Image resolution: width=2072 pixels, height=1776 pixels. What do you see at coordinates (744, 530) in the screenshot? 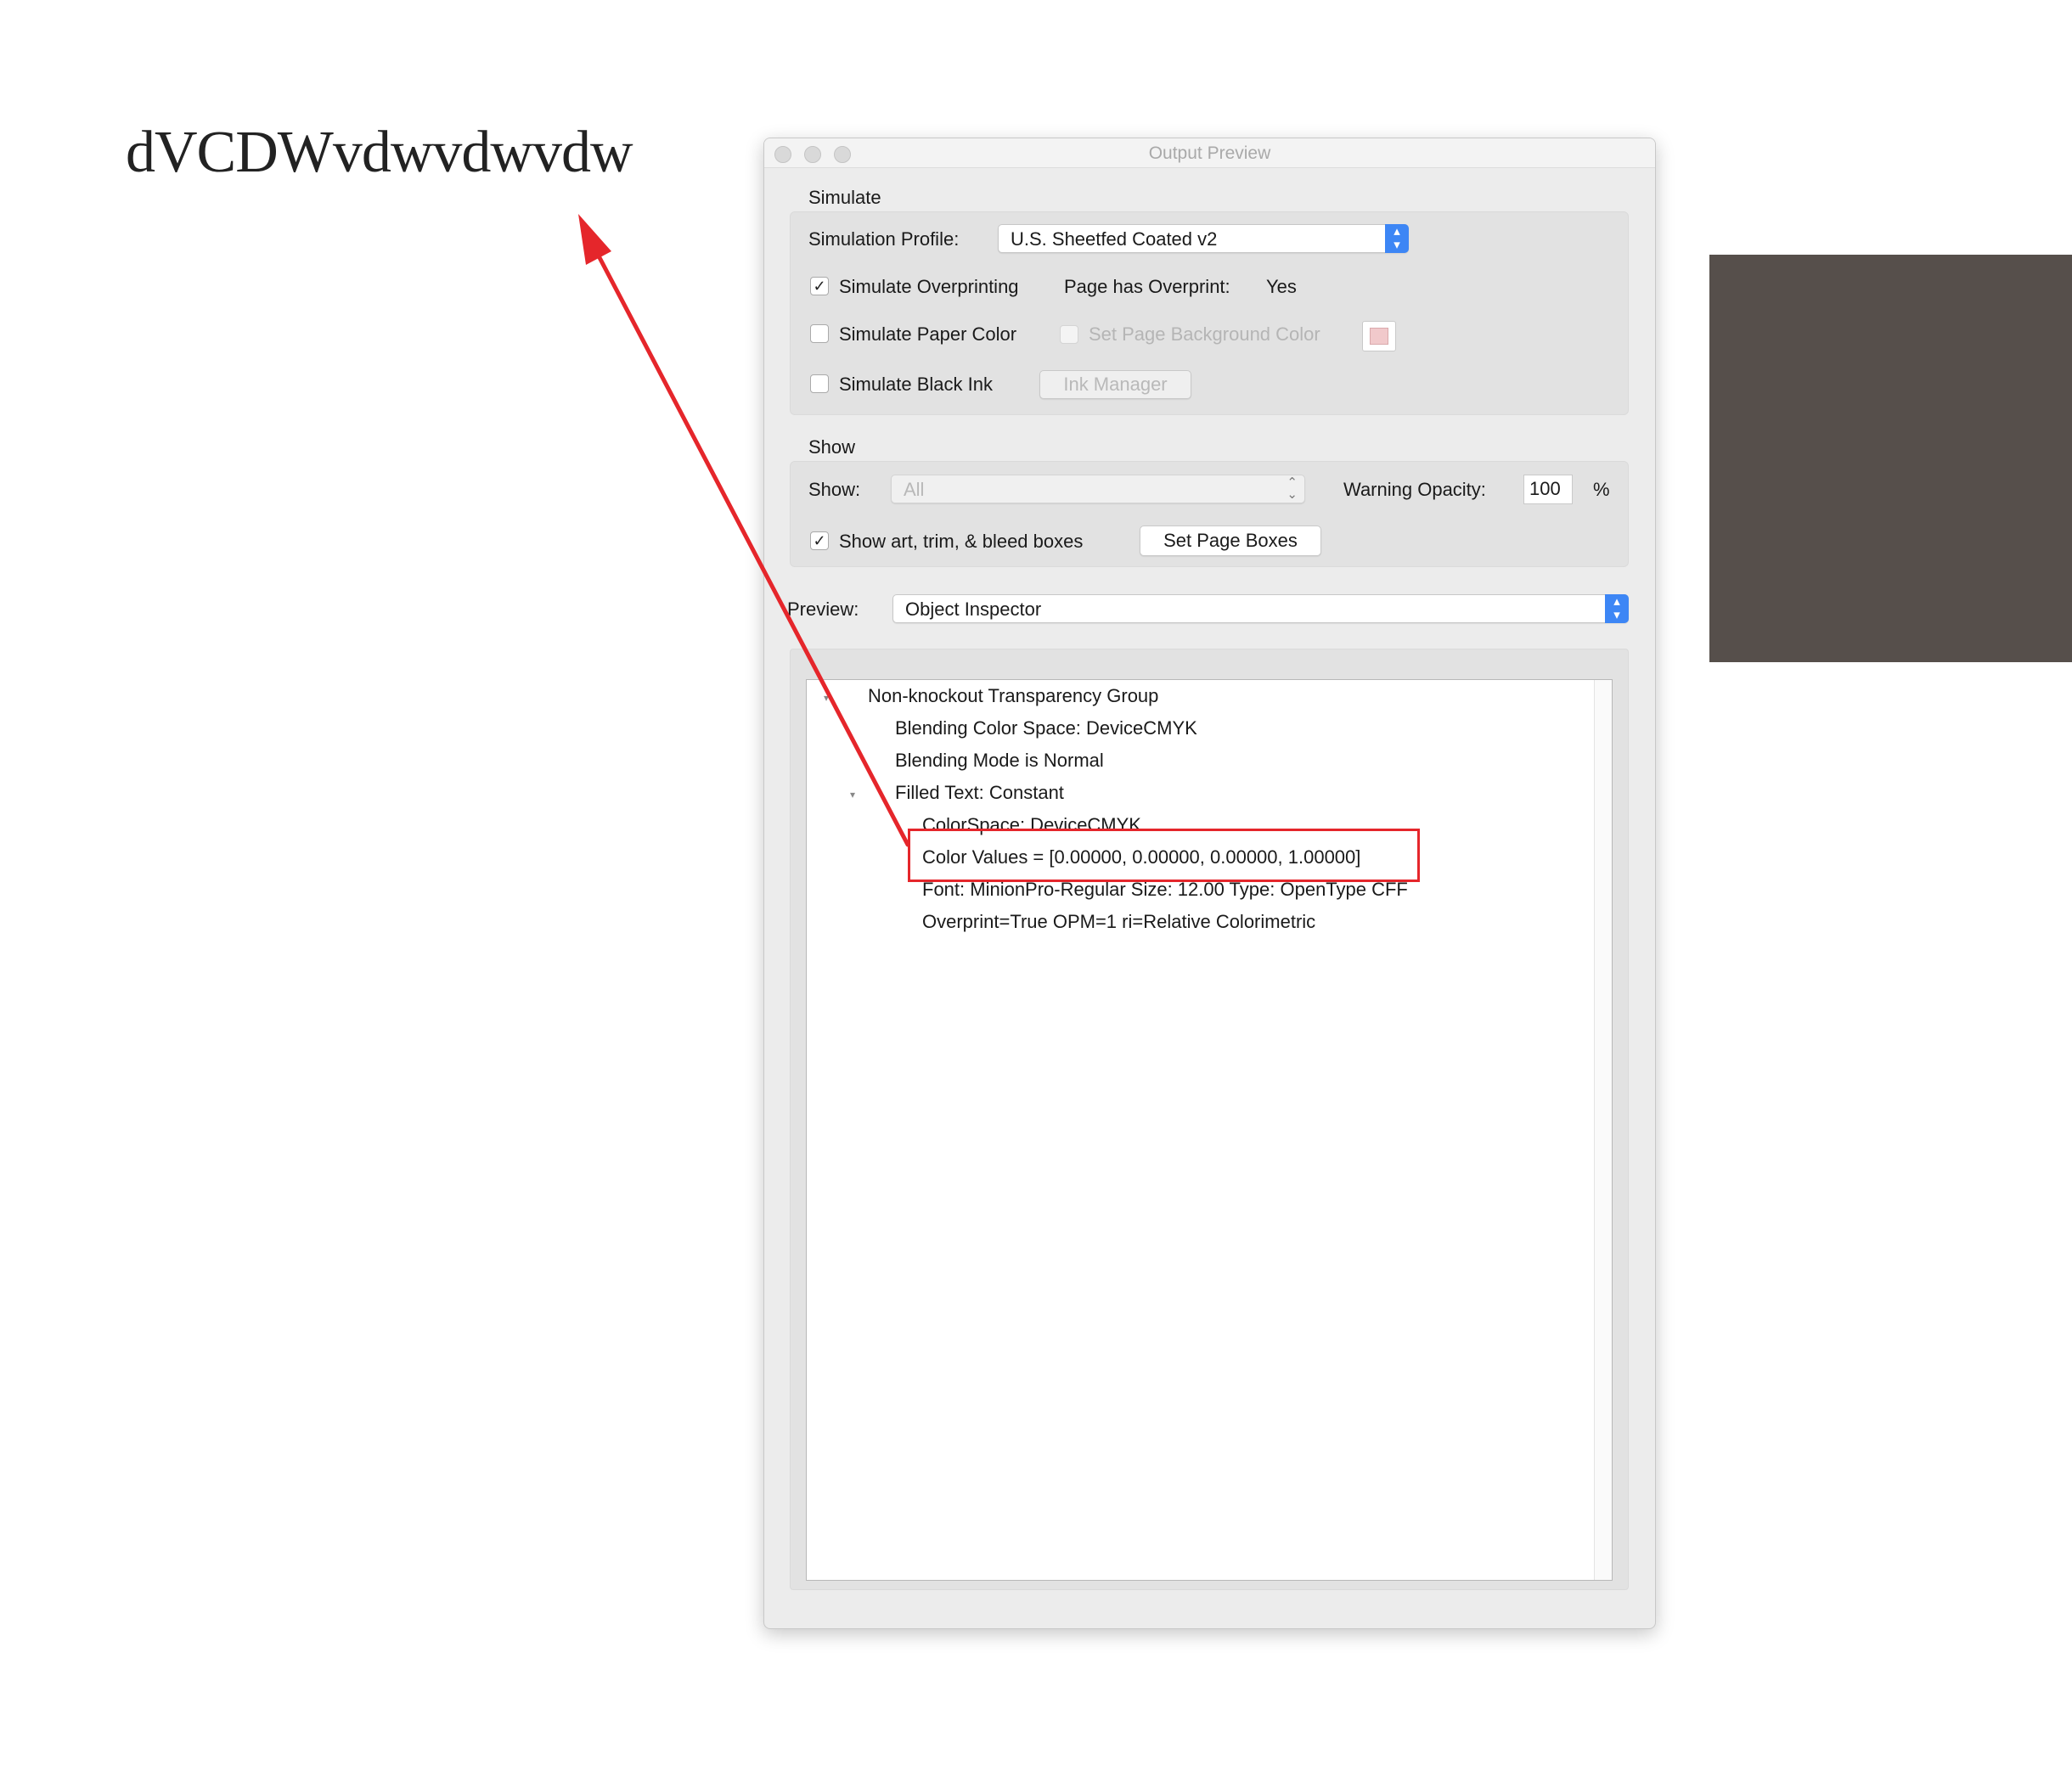
I see `annotation-arrow-icon` at bounding box center [744, 530].